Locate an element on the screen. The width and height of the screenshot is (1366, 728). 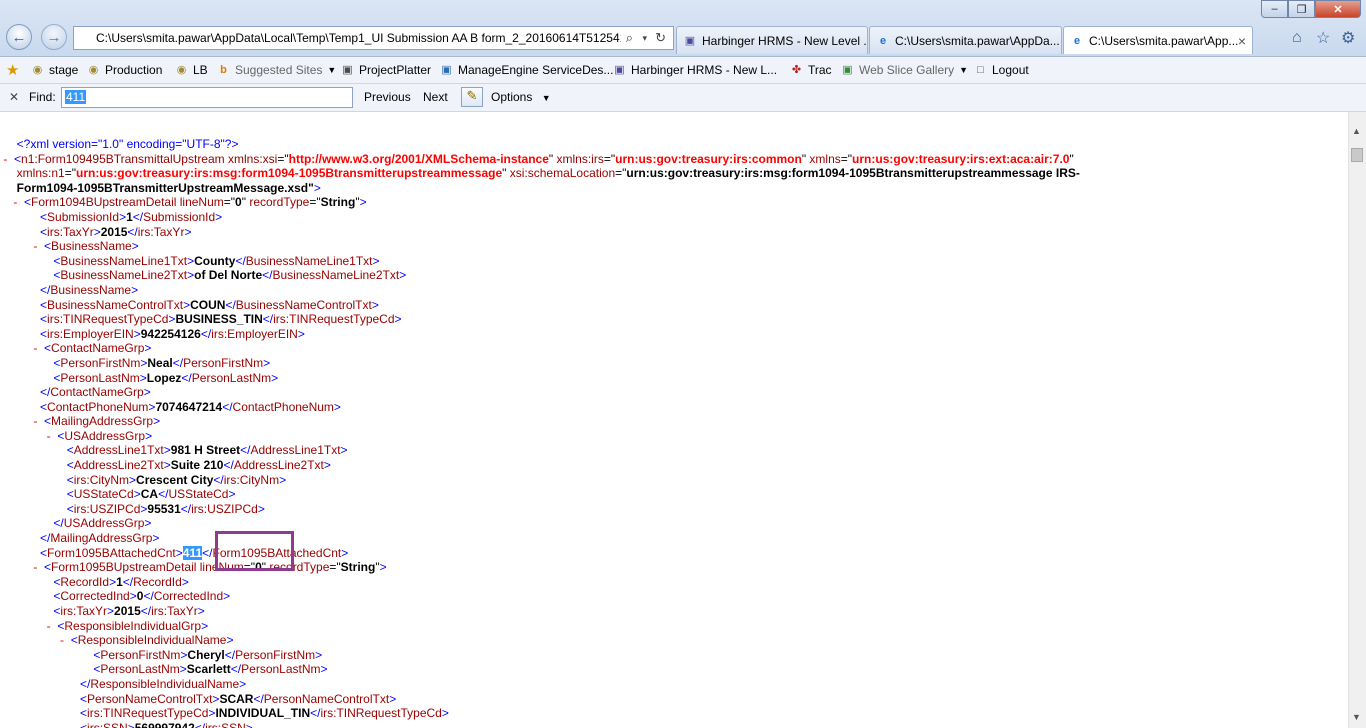
xml-line: <PersonFirstNm>Cheryl</PersonFirstNm> is located at coordinates (208, 654).